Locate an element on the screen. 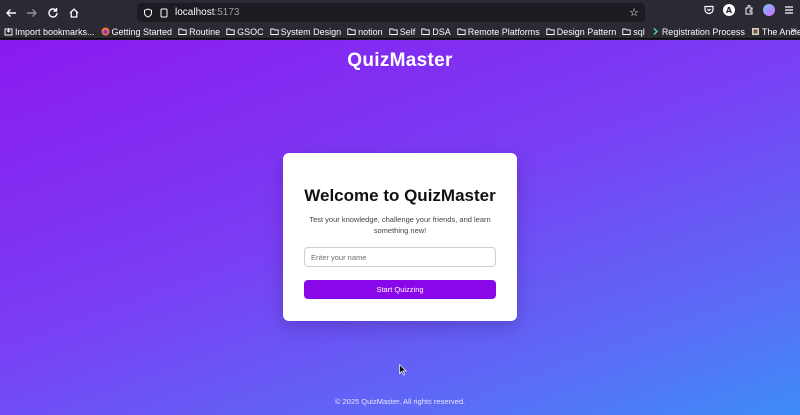 Image resolution: width=800 pixels, height=415 pixels. extension-colored-icon is located at coordinates (769, 10).